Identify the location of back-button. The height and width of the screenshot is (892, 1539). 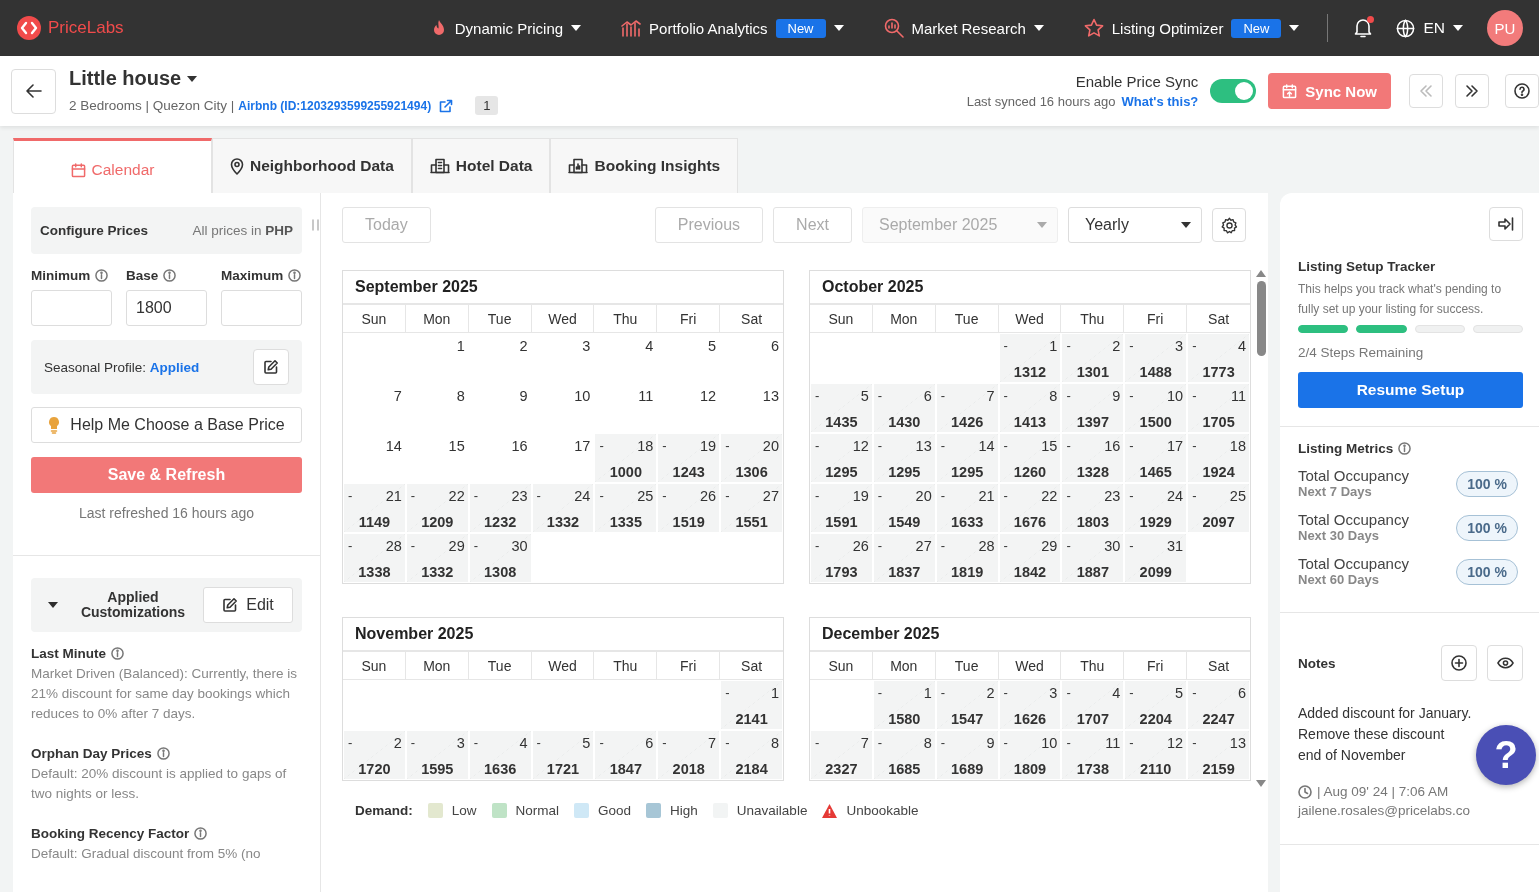
(33, 91).